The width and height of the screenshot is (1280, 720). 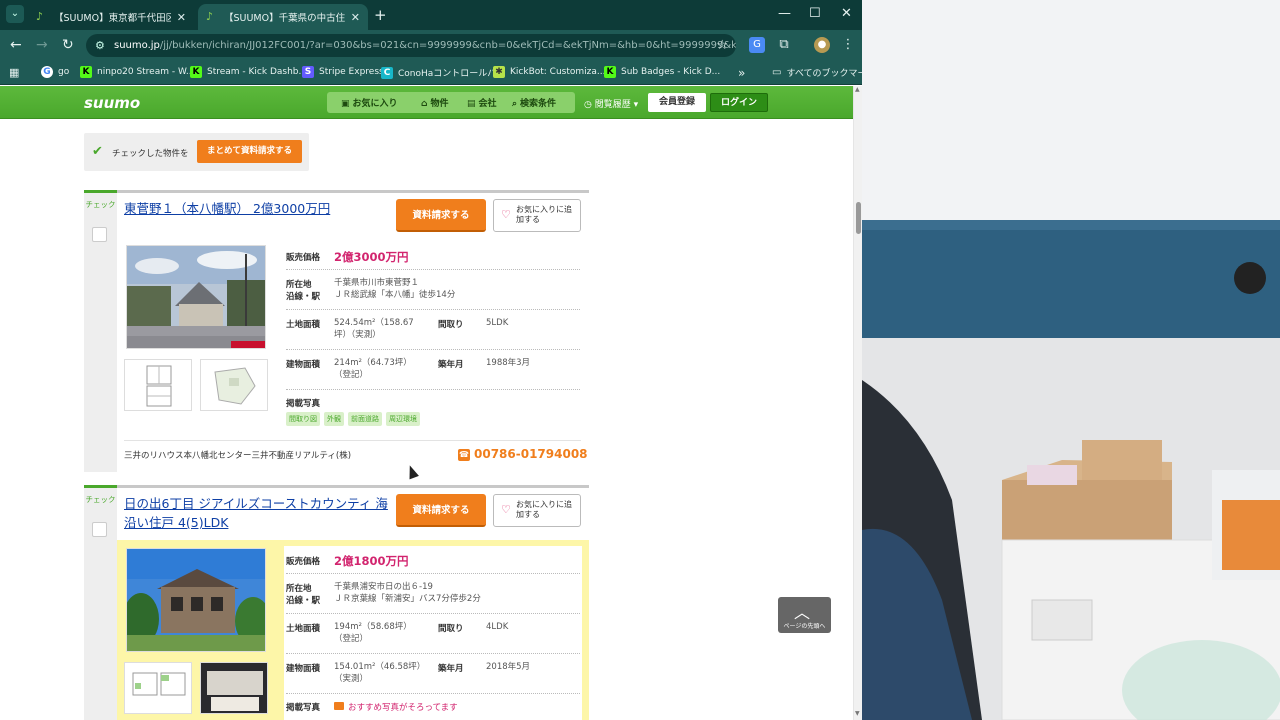 What do you see at coordinates (846, 13) in the screenshot?
I see `window-close-icon: ✕` at bounding box center [846, 13].